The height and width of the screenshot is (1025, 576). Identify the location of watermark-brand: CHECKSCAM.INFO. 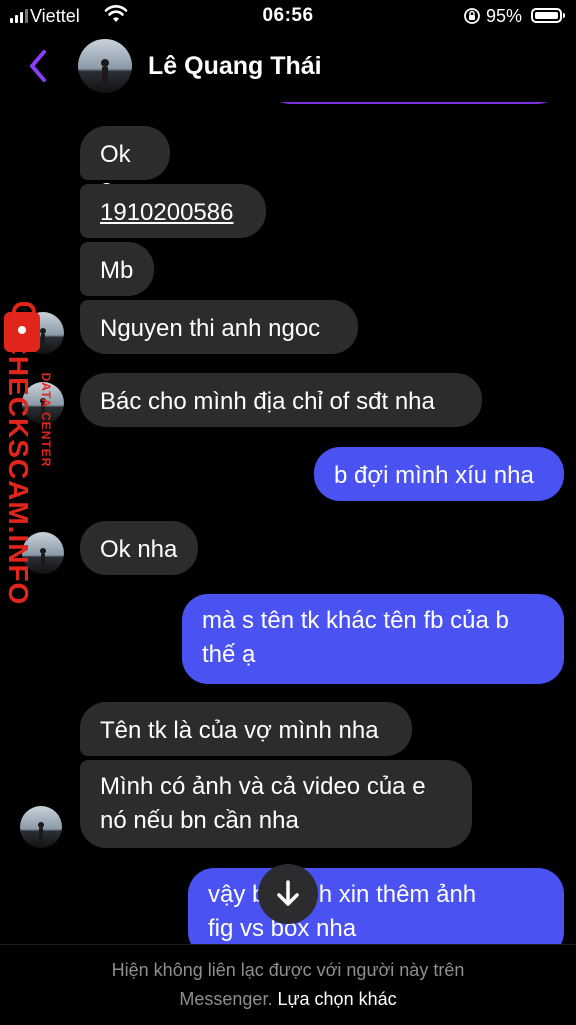
(18, 470).